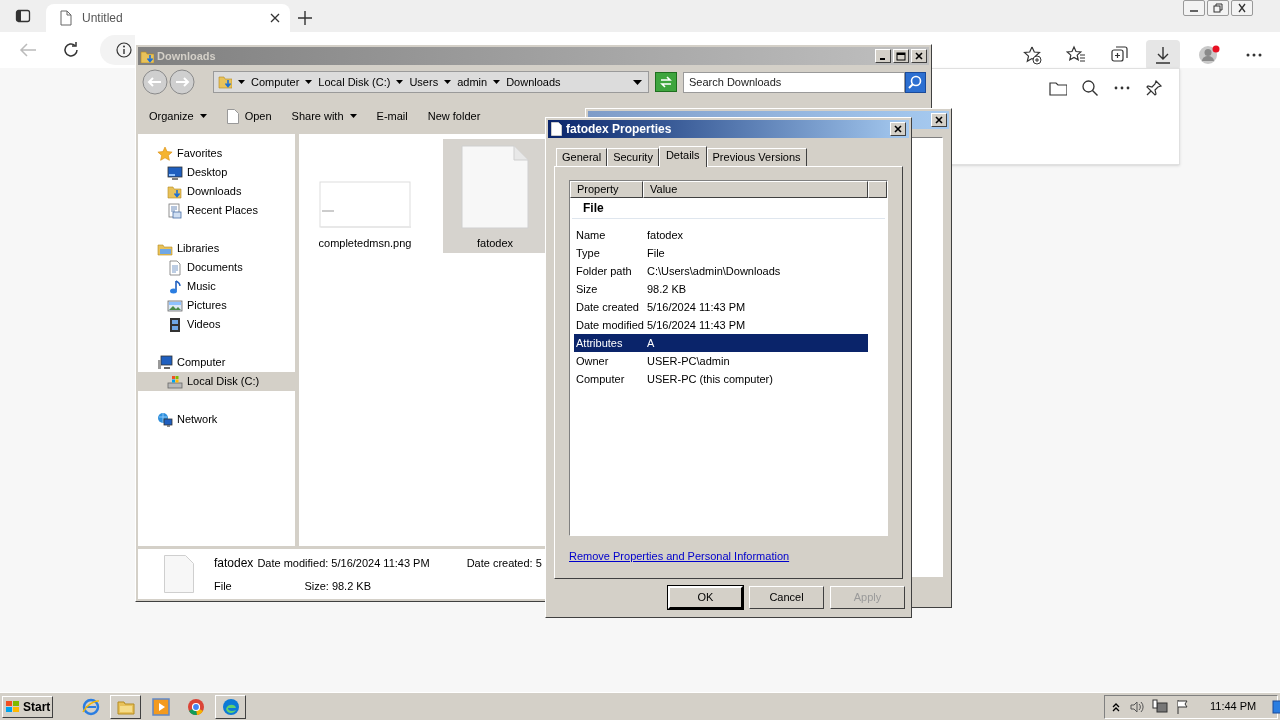 Image resolution: width=1280 pixels, height=720 pixels. I want to click on back-forward-icon, so click(169, 82).